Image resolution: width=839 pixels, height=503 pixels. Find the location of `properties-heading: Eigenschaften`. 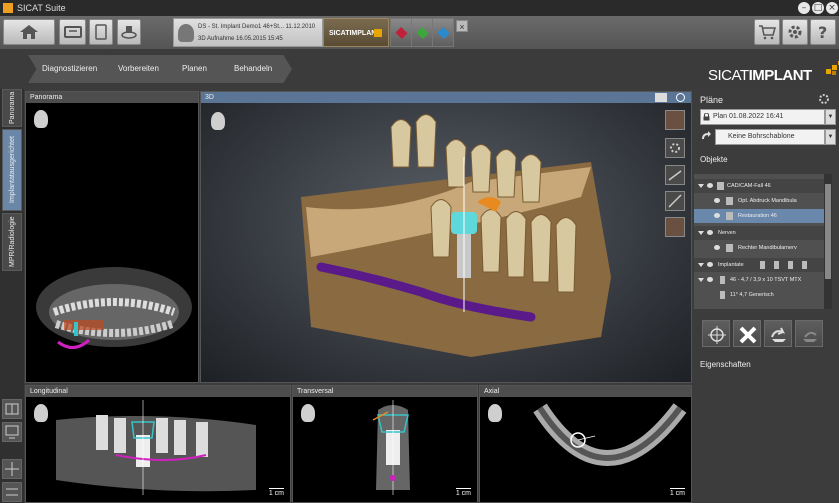

properties-heading: Eigenschaften is located at coordinates (725, 364).